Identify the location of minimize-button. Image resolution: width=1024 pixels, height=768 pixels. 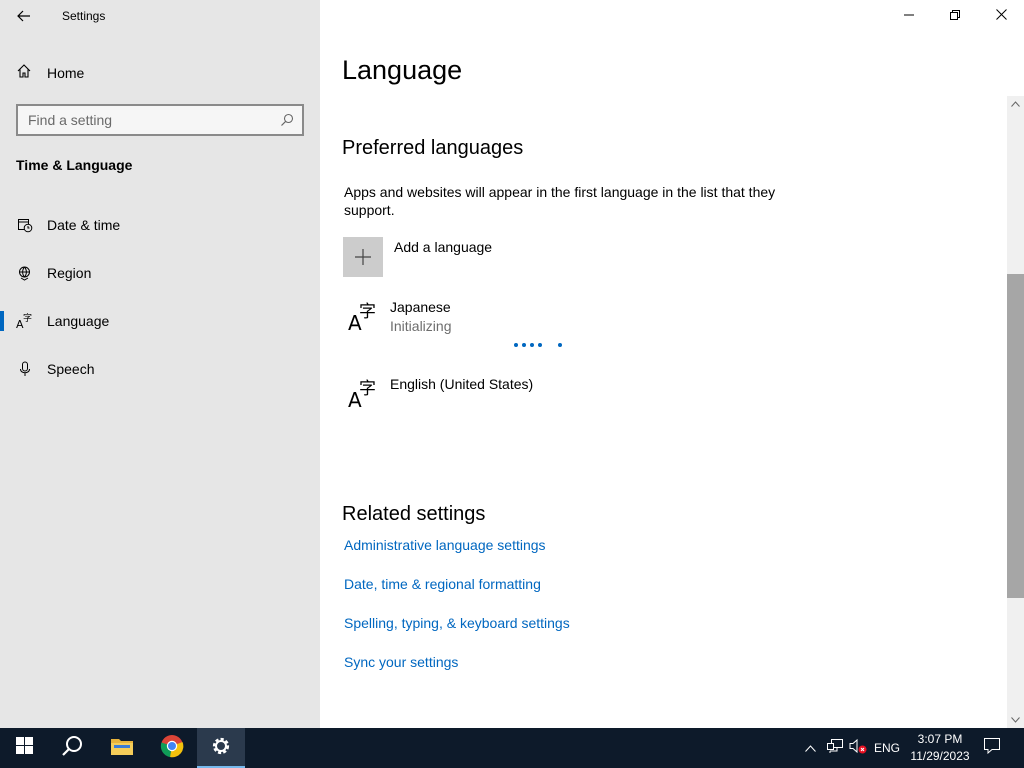
(909, 16).